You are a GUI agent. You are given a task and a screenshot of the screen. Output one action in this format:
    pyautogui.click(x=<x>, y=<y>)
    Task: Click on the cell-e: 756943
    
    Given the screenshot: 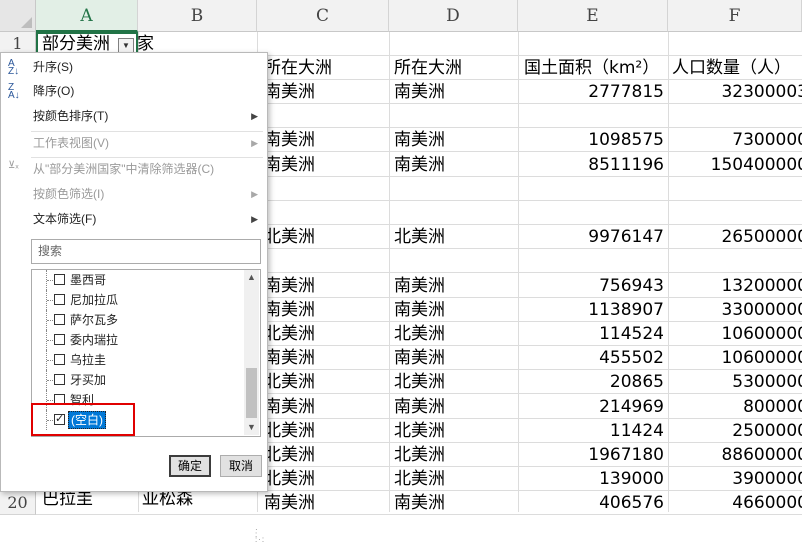 What is the action you would take?
    pyautogui.click(x=631, y=286)
    